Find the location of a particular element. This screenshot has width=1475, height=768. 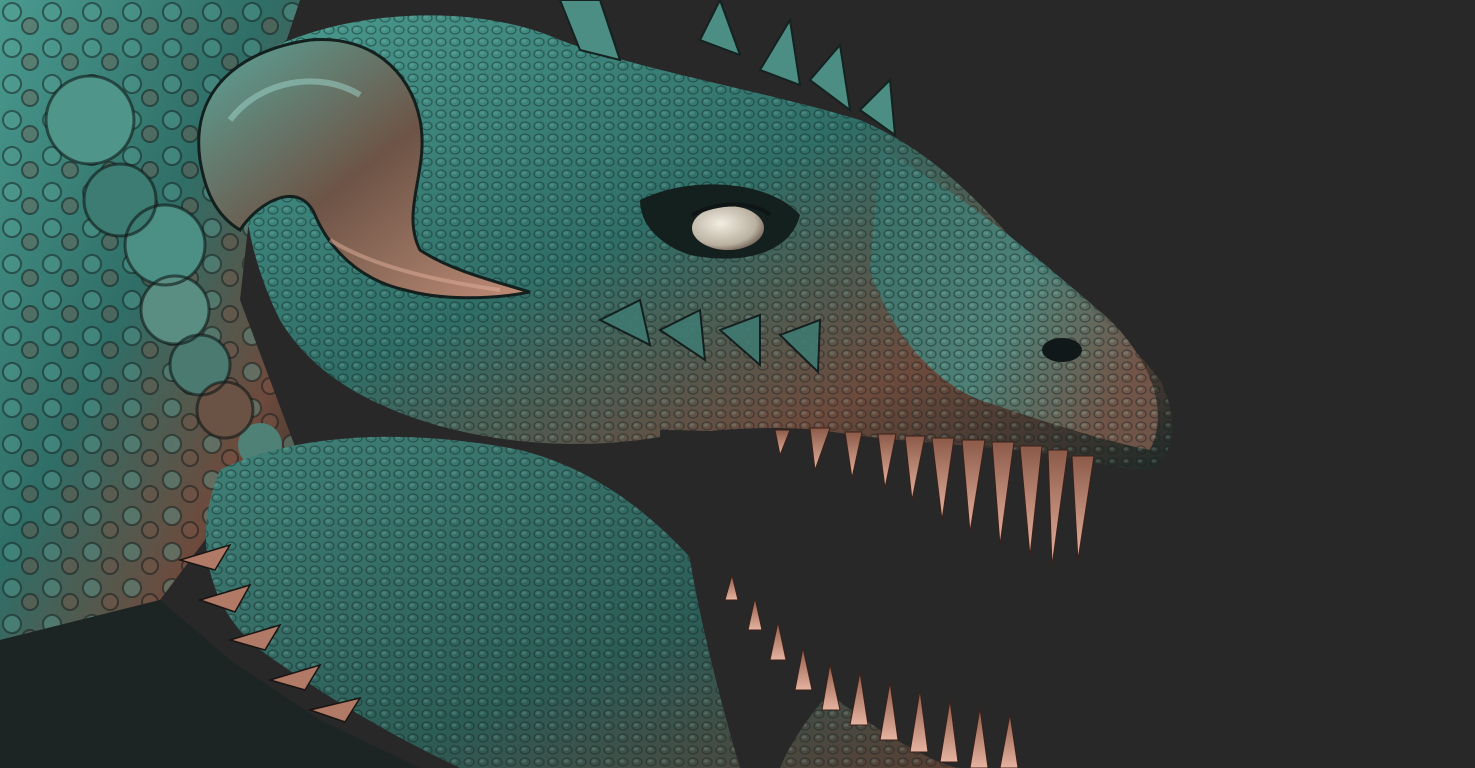

nostril is located at coordinates (1062, 350).